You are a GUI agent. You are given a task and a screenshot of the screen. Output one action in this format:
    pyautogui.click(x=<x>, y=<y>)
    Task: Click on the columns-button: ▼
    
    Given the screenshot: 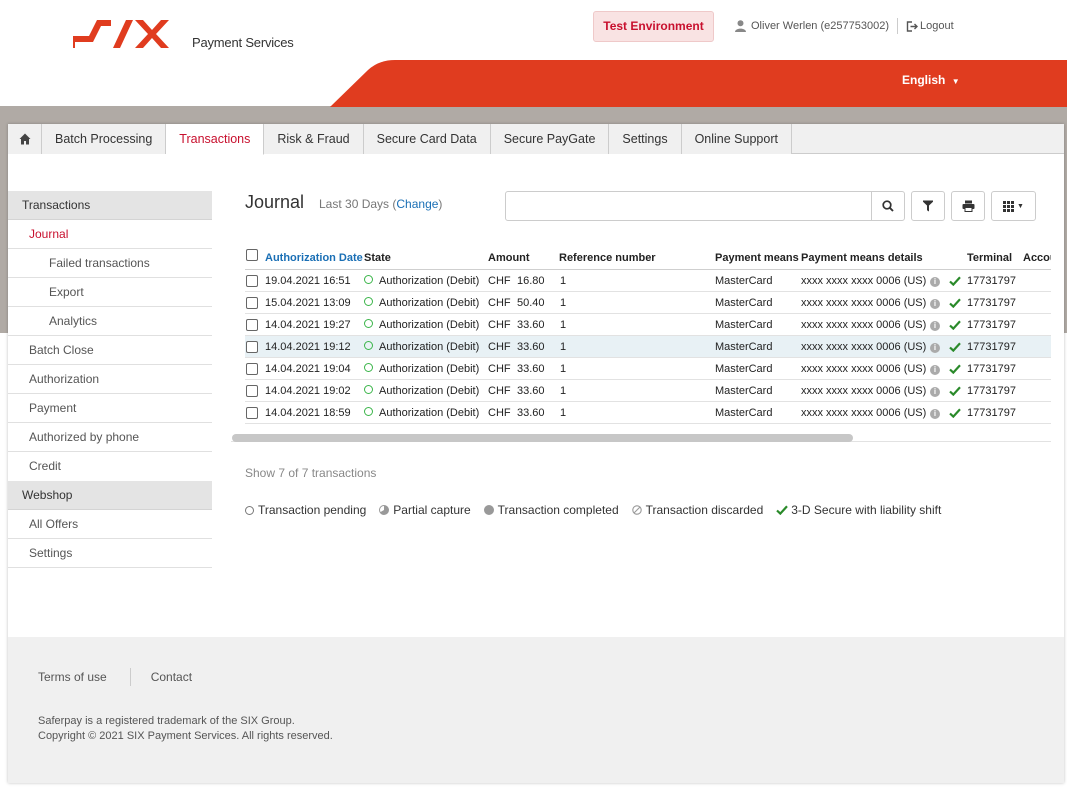 What is the action you would take?
    pyautogui.click(x=1013, y=206)
    